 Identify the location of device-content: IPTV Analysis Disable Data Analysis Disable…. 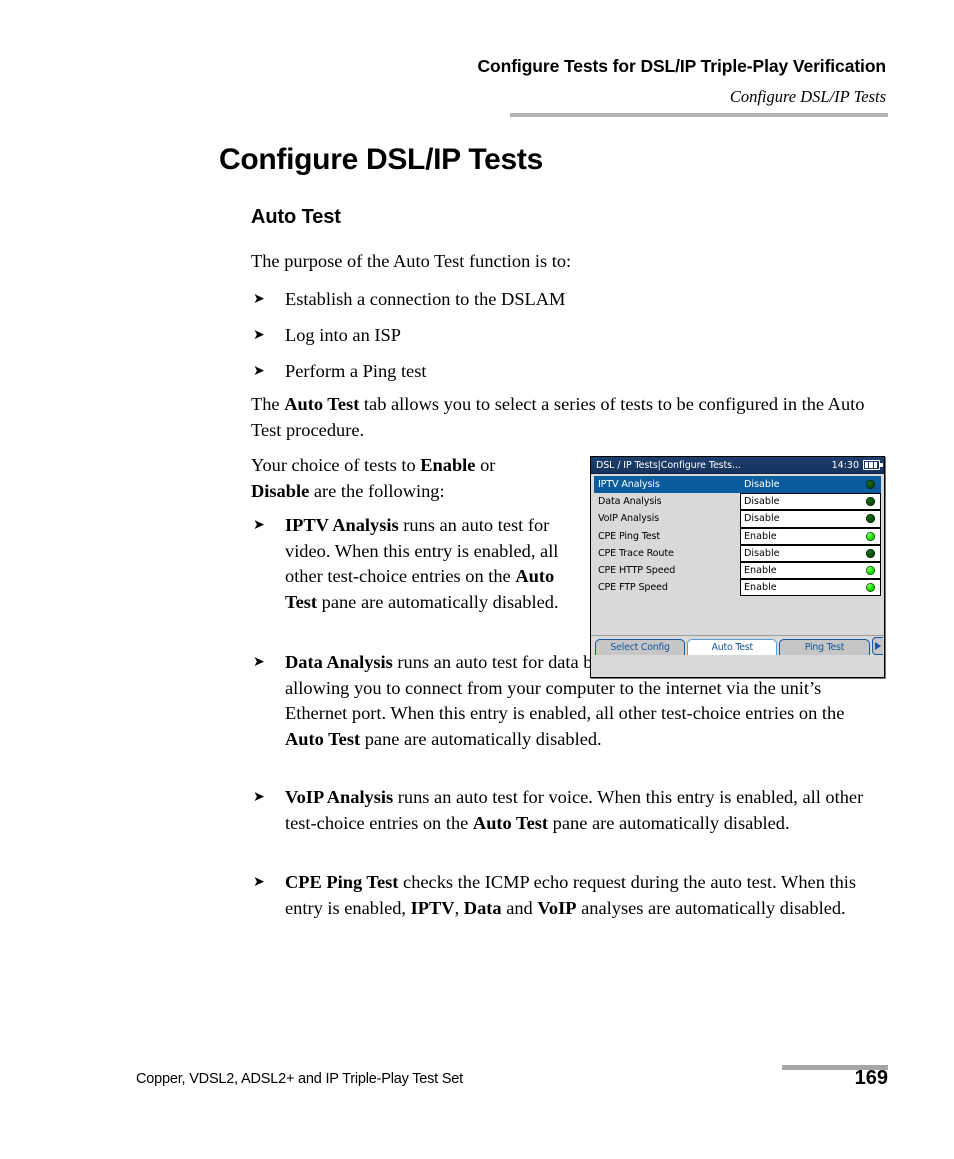
(737, 565).